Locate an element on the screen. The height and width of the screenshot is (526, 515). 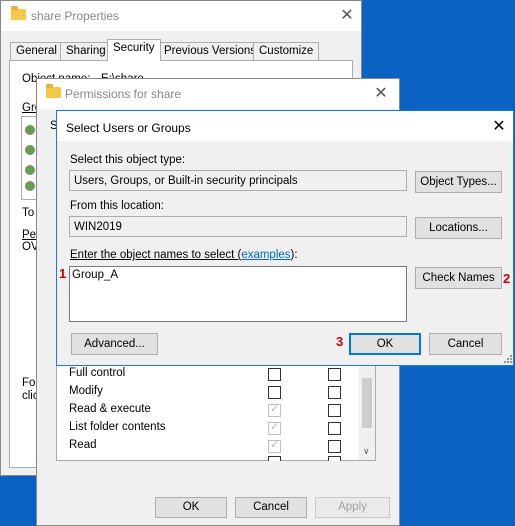
permissions-scrollbar: ∨ is located at coordinates (367, 413).